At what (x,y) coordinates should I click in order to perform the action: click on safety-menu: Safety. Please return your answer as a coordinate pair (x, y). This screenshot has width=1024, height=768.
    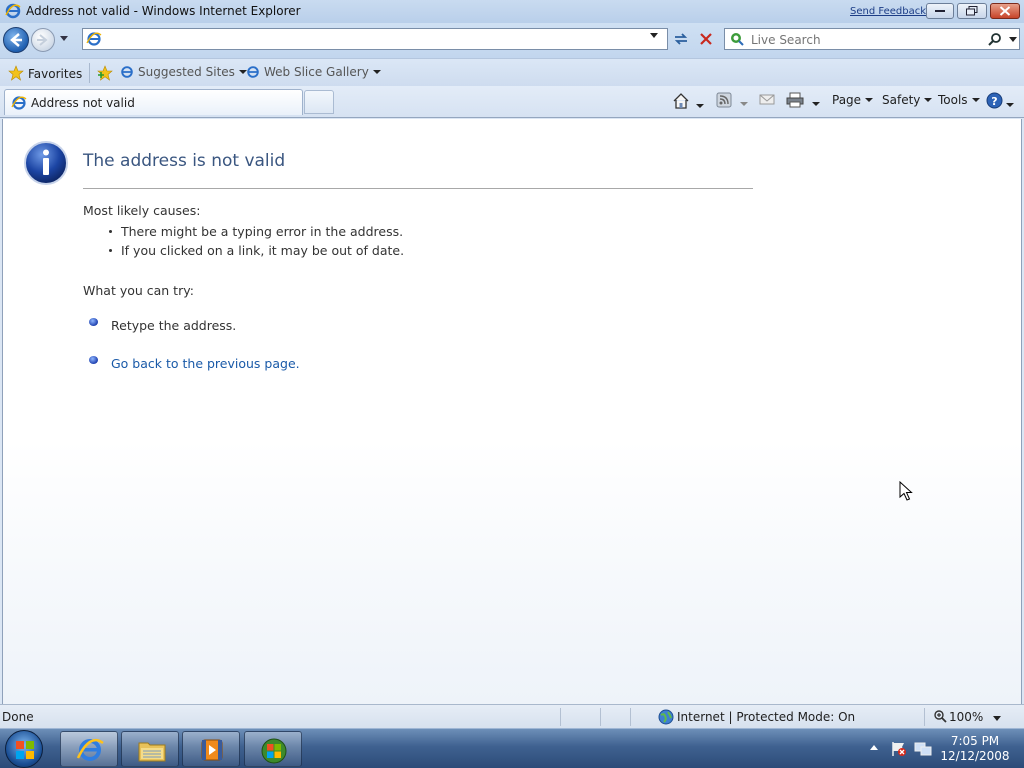
    Looking at the image, I should click on (907, 103).